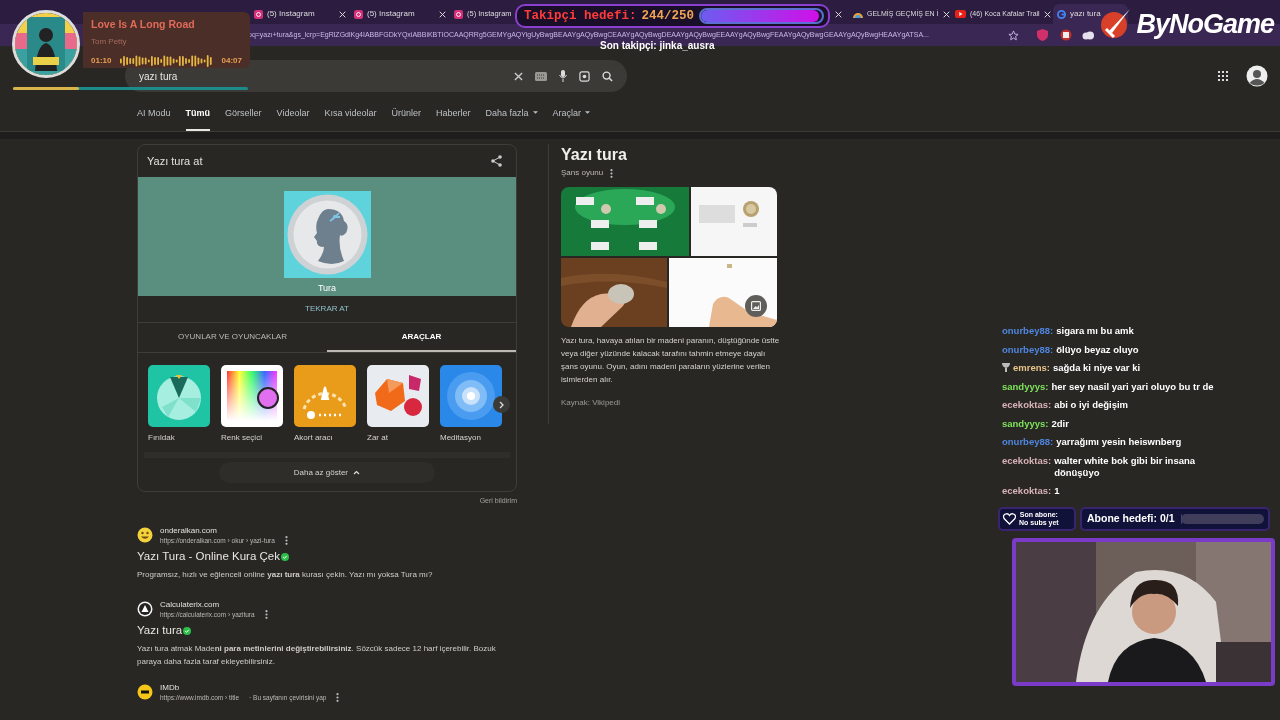  What do you see at coordinates (189, 530) in the screenshot?
I see `site-name: onderalkan.com` at bounding box center [189, 530].